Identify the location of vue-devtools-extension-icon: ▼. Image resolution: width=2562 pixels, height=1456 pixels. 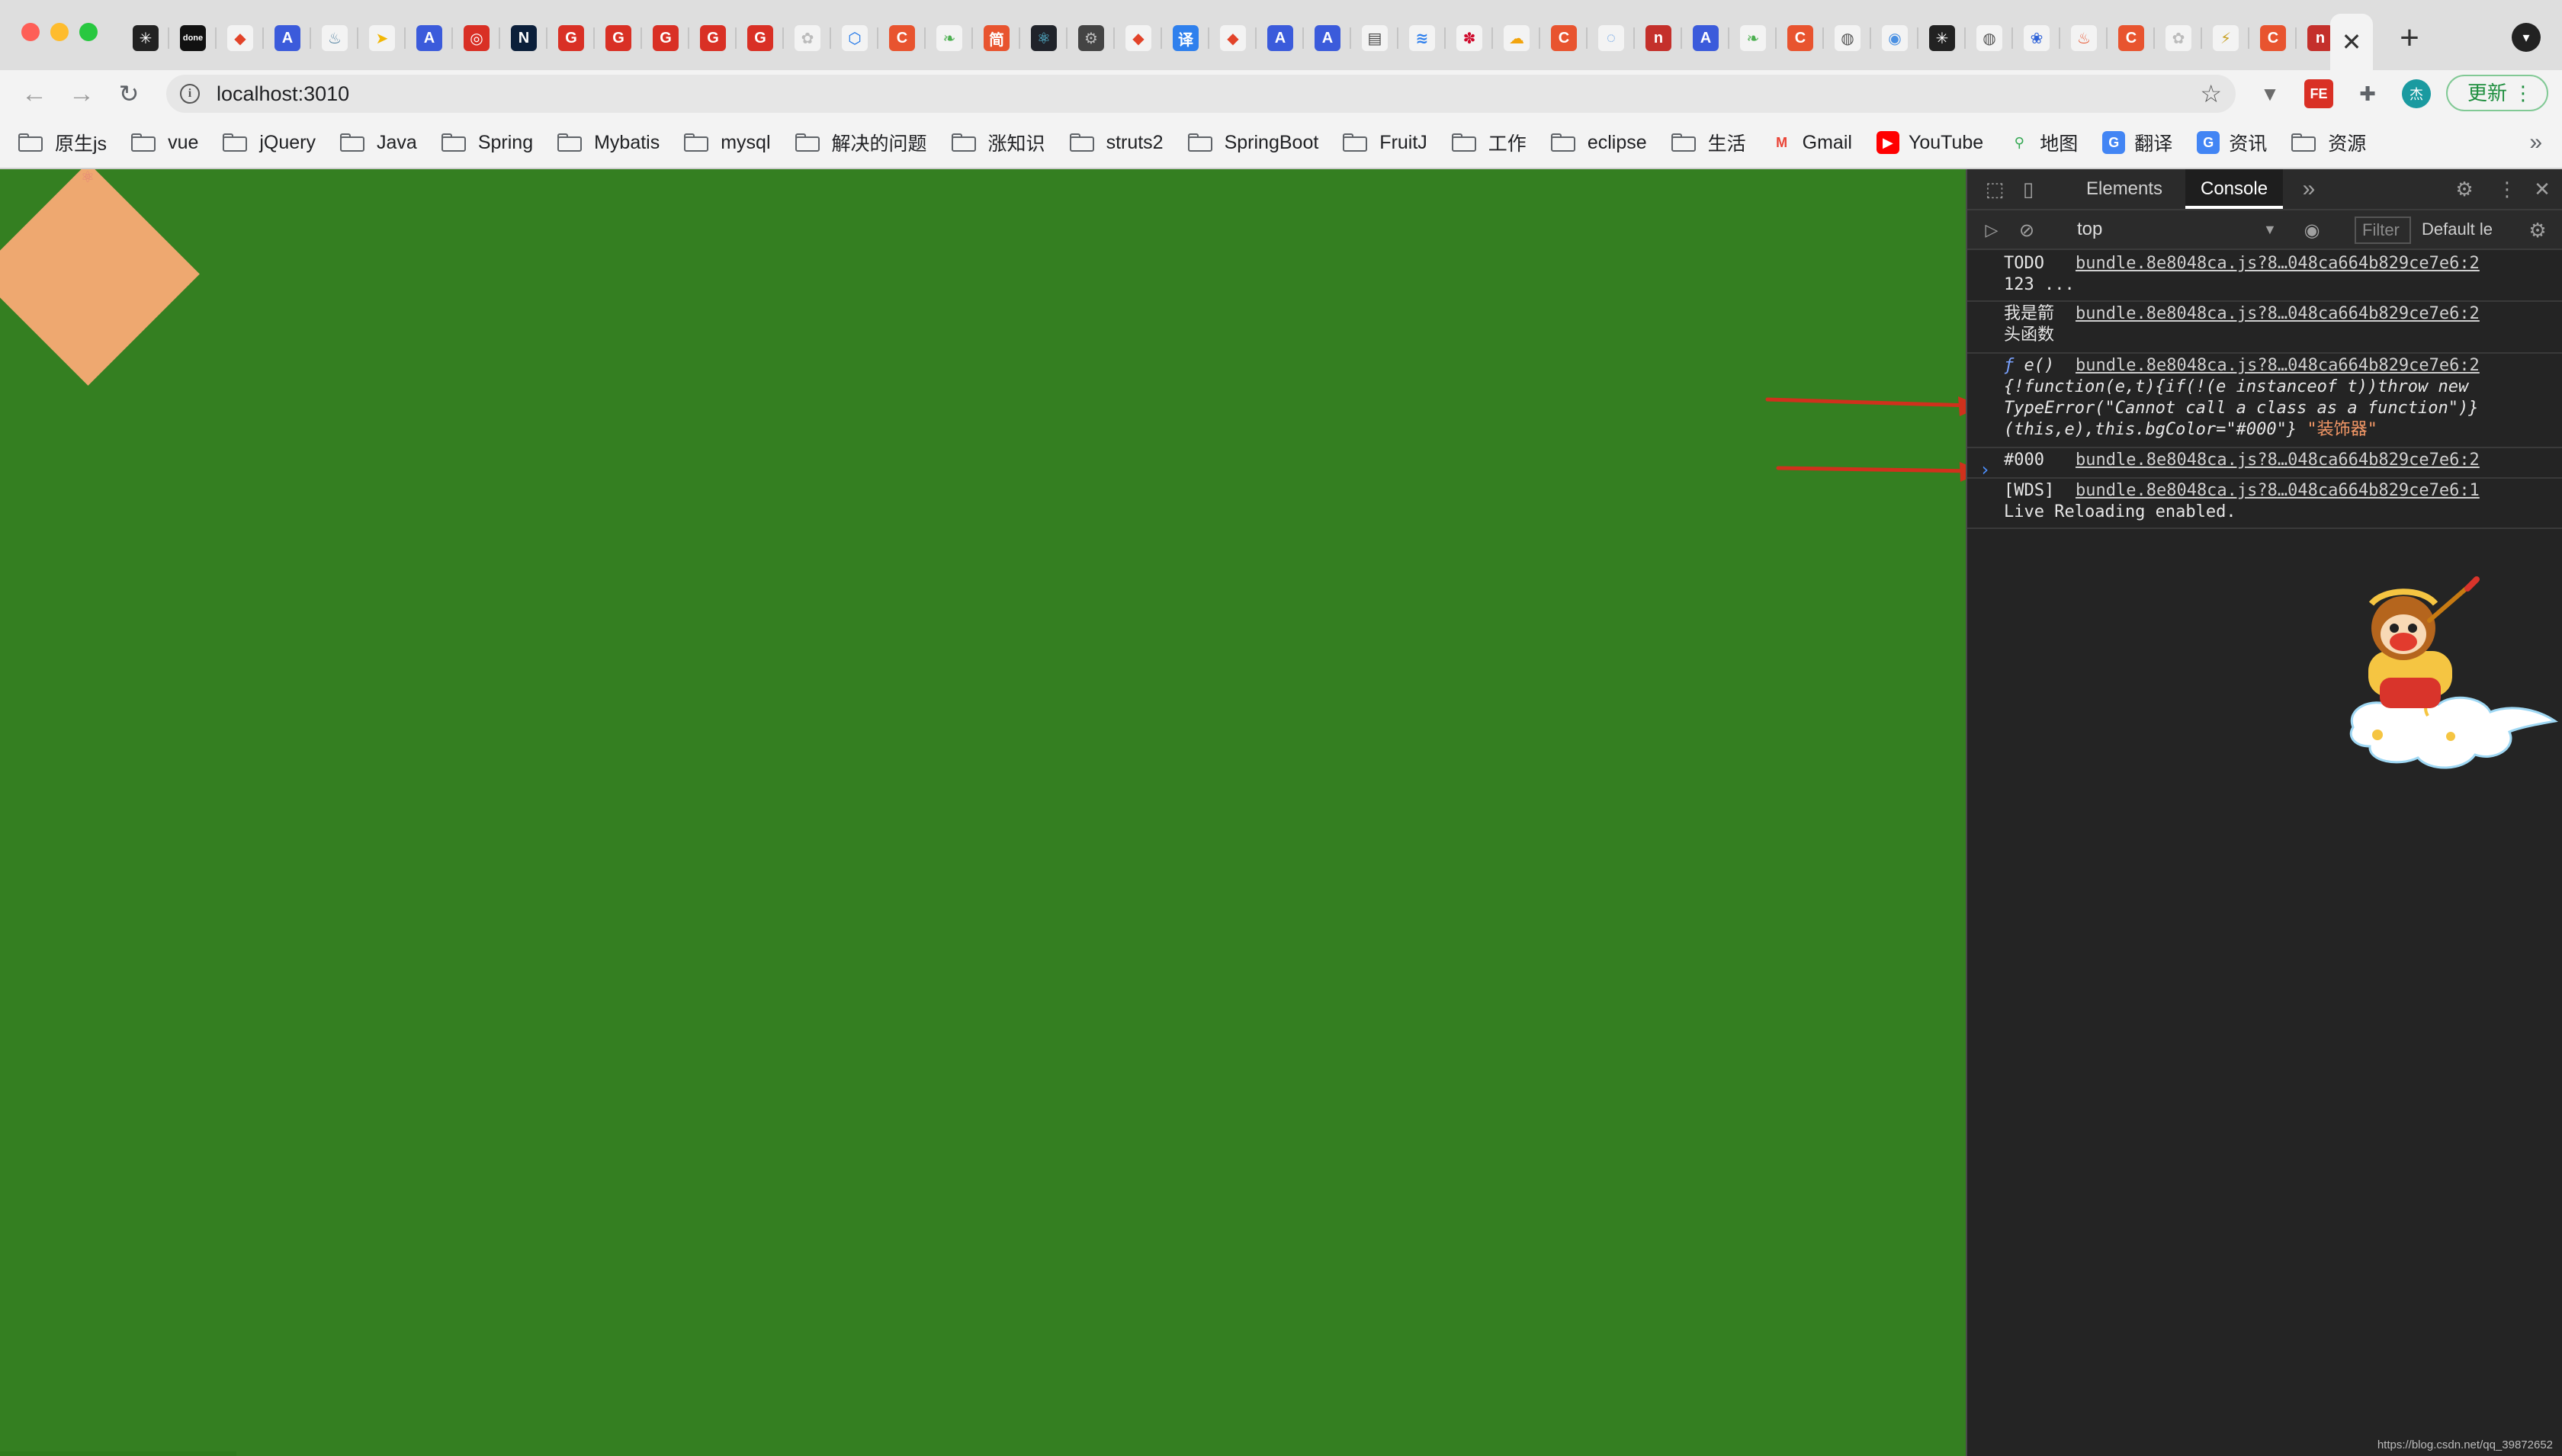
(2269, 93).